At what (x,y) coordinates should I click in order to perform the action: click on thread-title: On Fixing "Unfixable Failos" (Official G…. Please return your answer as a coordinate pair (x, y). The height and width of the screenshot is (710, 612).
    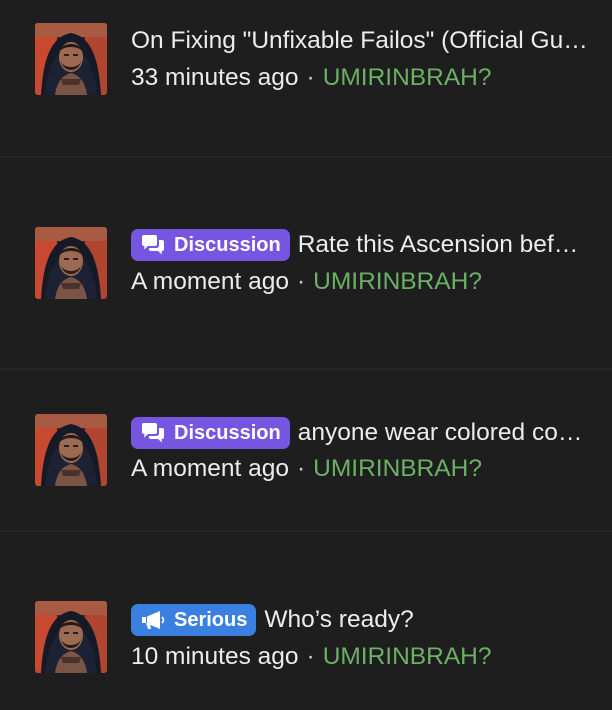
    Looking at the image, I should click on (360, 41).